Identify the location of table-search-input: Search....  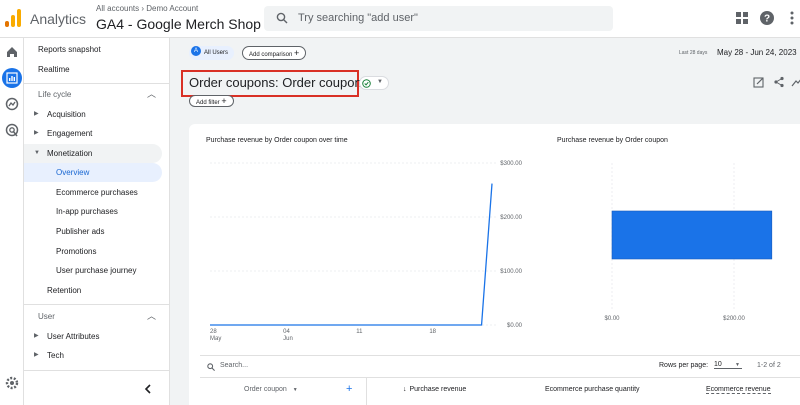
(234, 365).